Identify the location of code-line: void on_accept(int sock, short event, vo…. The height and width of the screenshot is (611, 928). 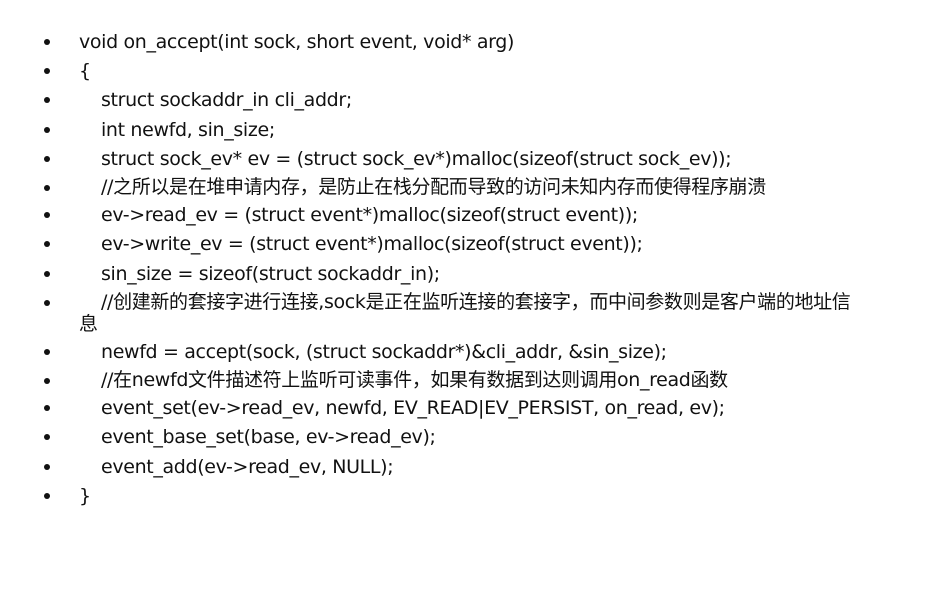
(464, 42).